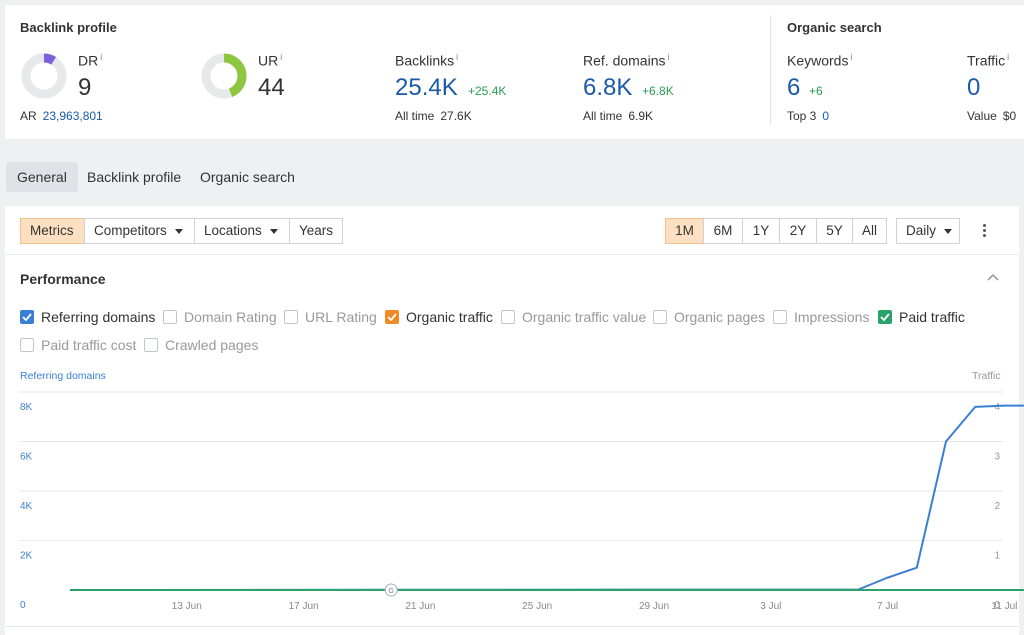  Describe the element at coordinates (26, 457) in the screenshot. I see `y-tick-label: 6K` at that location.